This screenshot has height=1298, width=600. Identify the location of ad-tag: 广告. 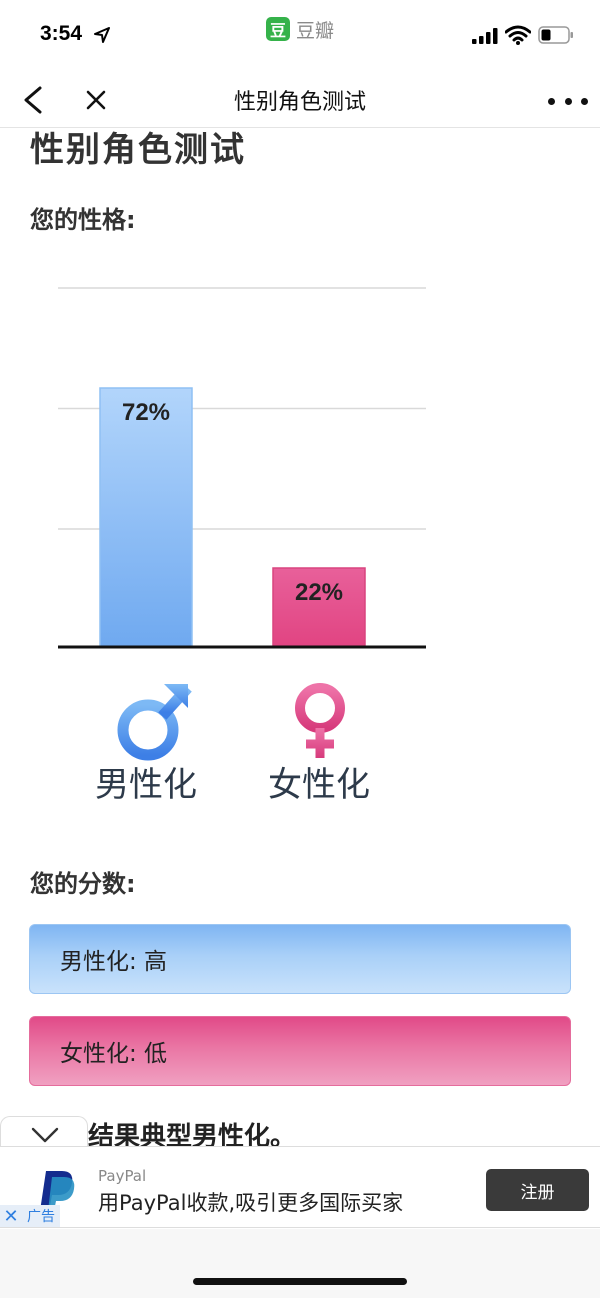
(41, 1216).